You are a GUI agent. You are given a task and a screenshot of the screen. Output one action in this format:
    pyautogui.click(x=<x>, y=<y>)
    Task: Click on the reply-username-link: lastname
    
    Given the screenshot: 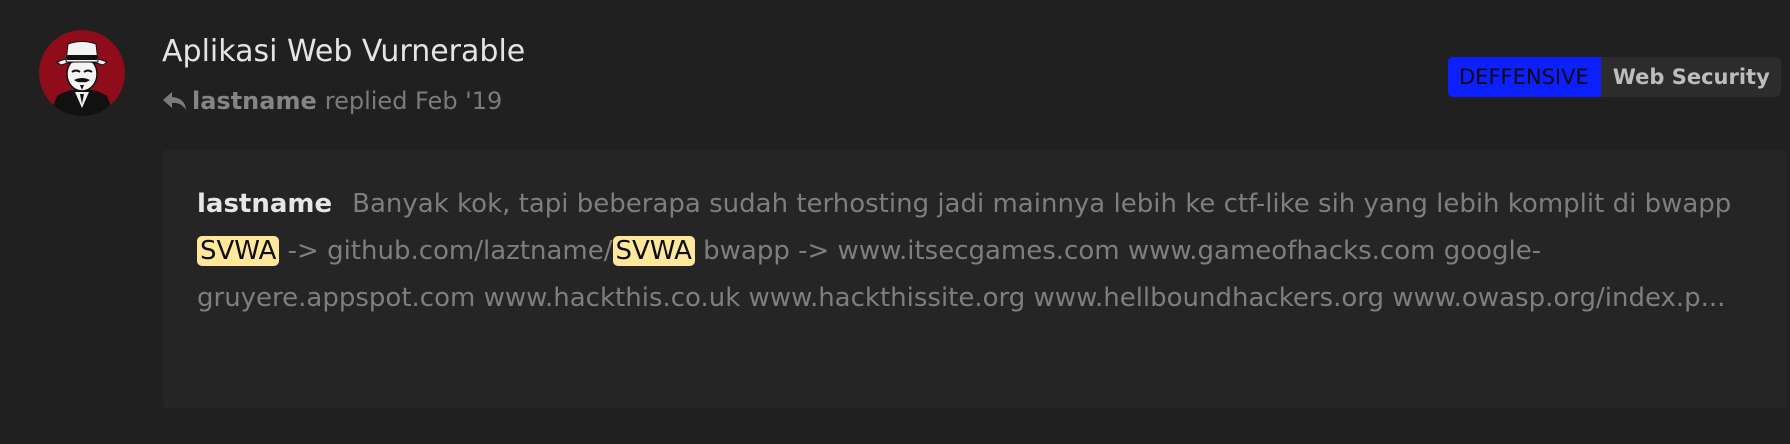 What is the action you would take?
    pyautogui.click(x=254, y=101)
    